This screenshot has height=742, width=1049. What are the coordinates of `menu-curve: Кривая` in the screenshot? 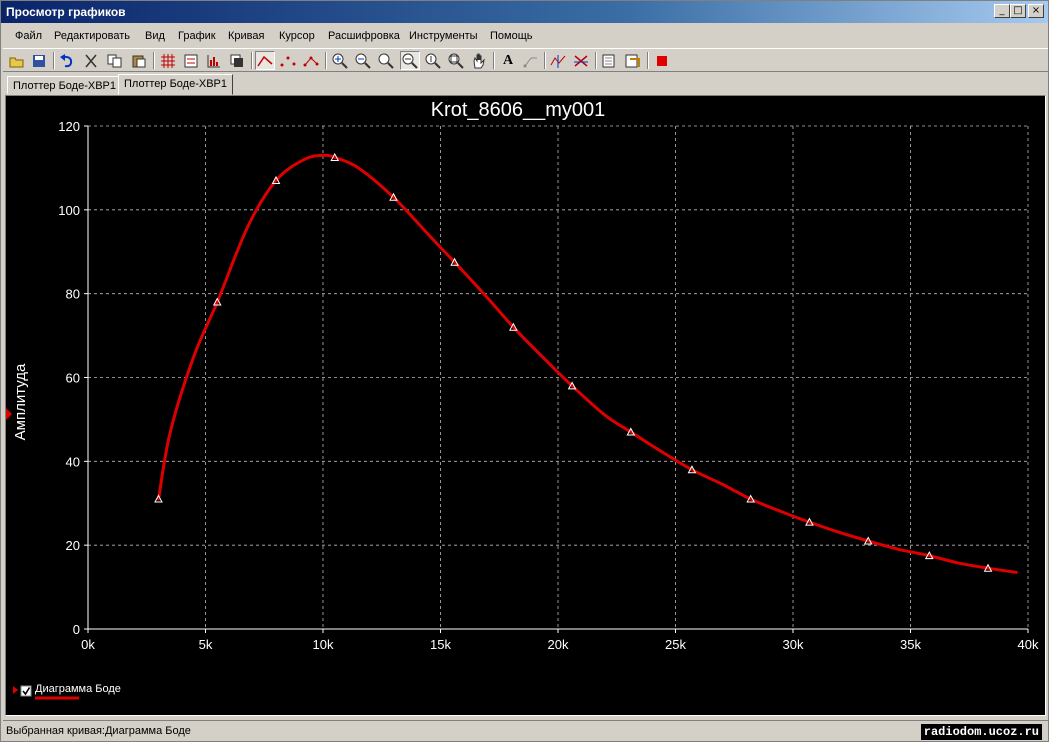 It's located at (246, 36).